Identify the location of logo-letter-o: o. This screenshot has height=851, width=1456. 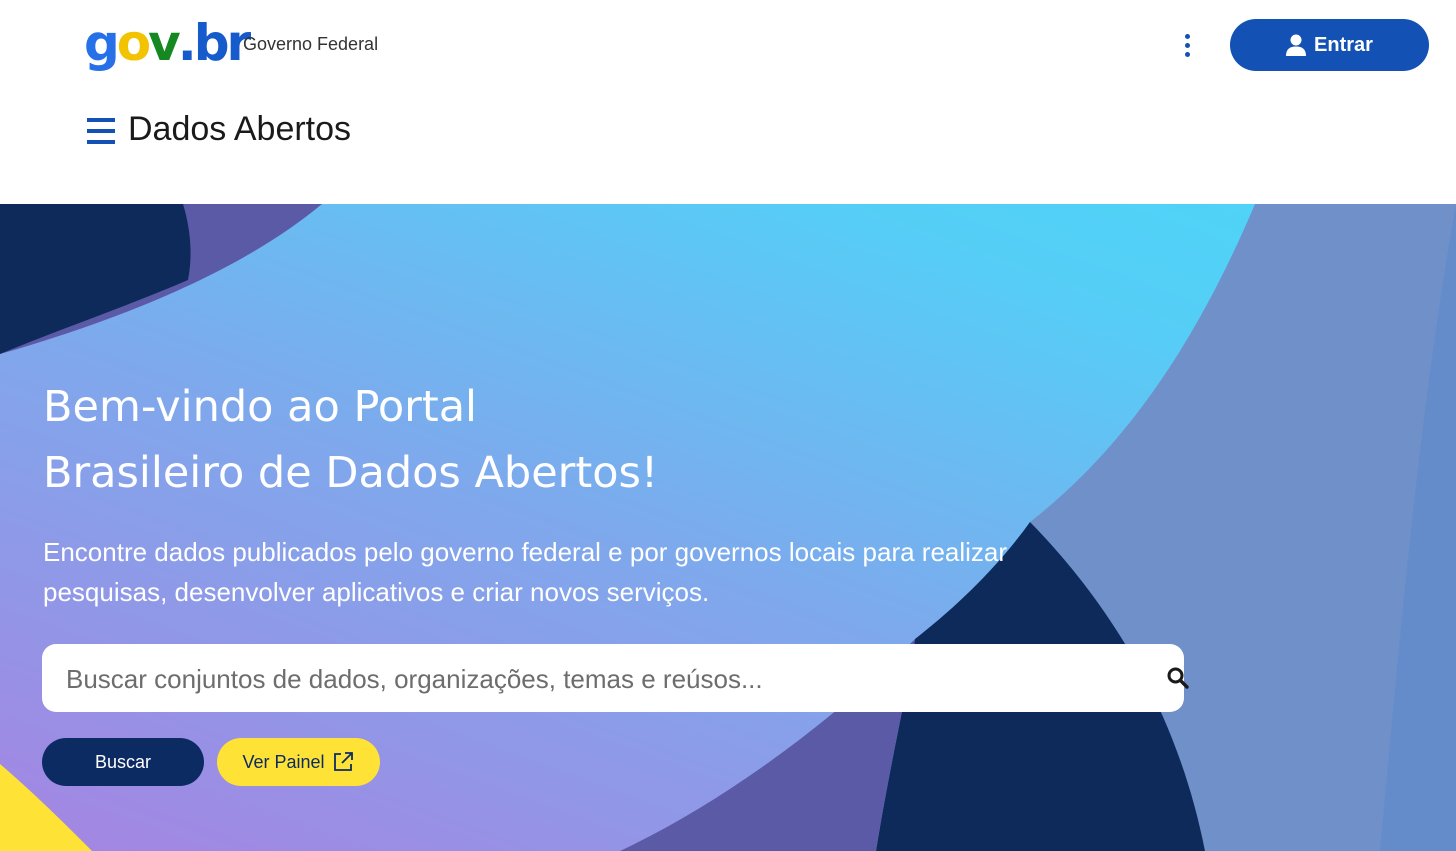
(133, 43).